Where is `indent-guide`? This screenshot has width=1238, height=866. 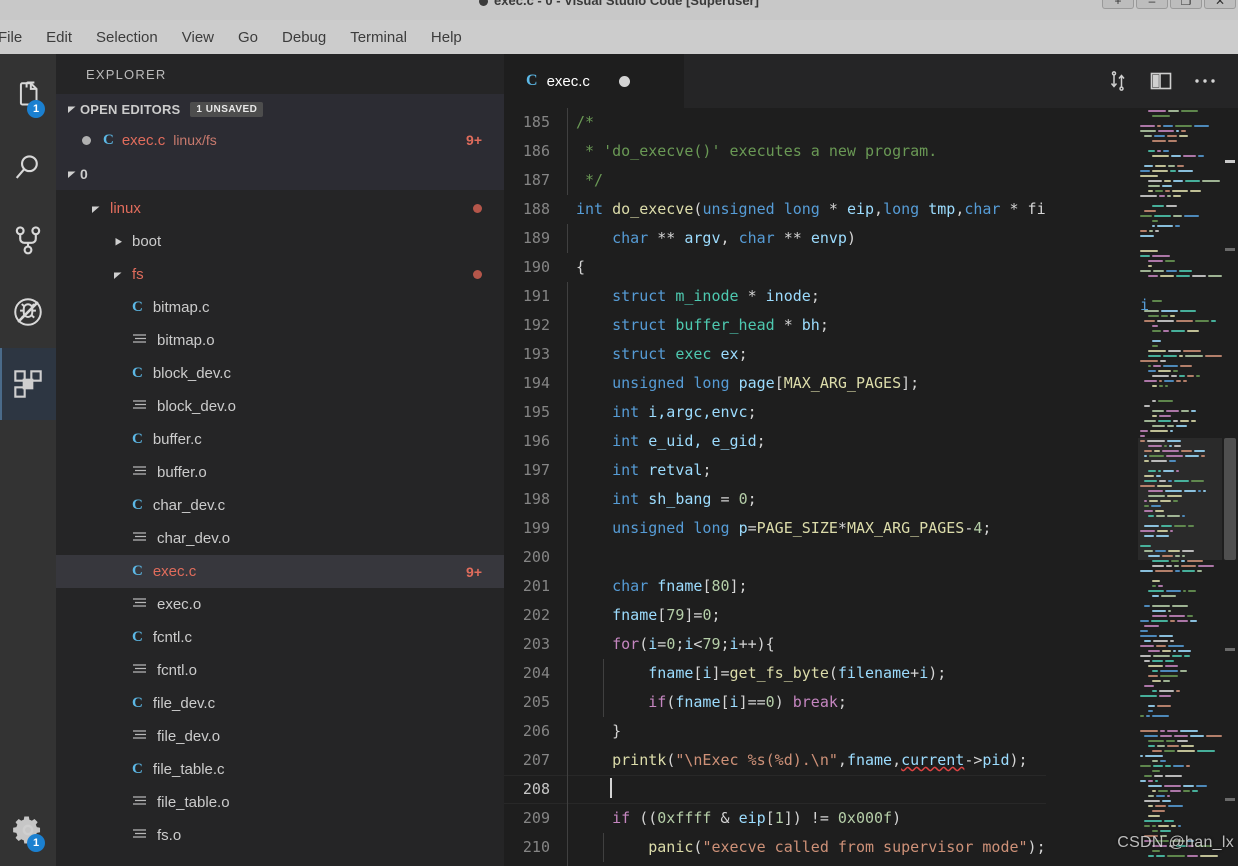
indent-guide is located at coordinates (567, 412).